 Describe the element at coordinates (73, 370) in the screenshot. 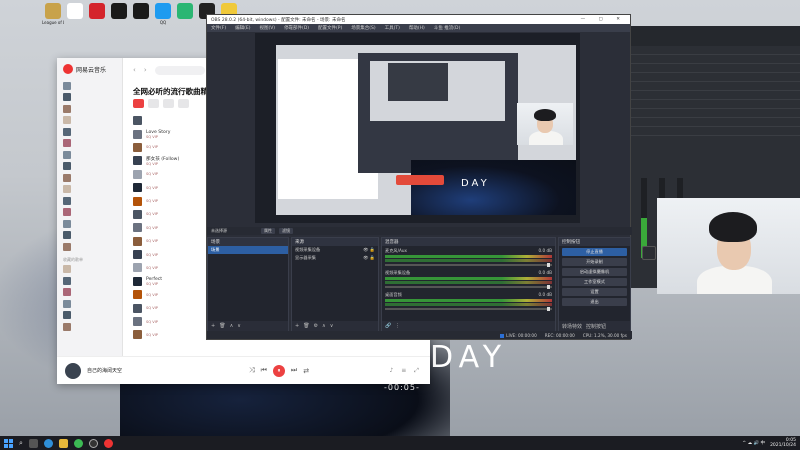

I see `now-playing-cover` at that location.